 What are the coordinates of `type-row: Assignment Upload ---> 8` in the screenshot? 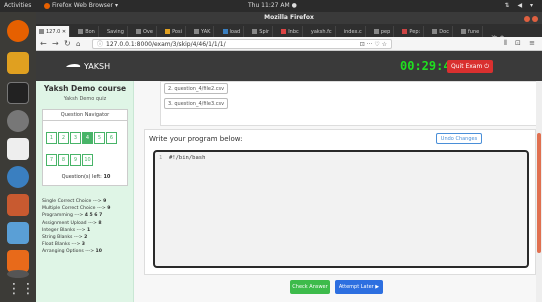 It's located at (72, 223).